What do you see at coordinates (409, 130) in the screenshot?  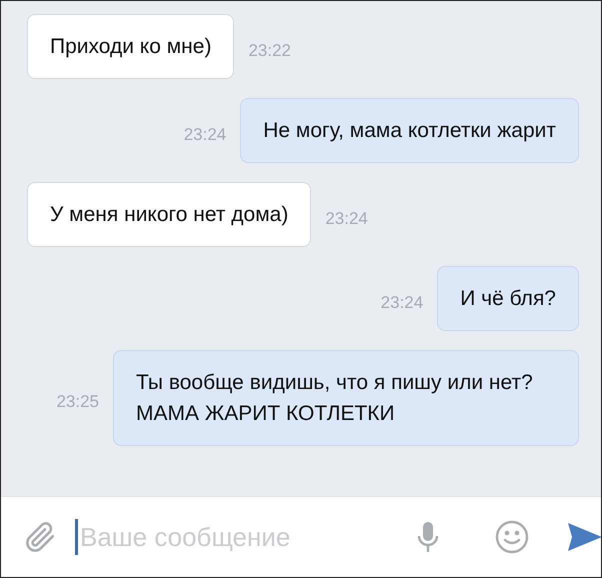 I see `outgoing-message: Не могу, мама котлетки жарит` at bounding box center [409, 130].